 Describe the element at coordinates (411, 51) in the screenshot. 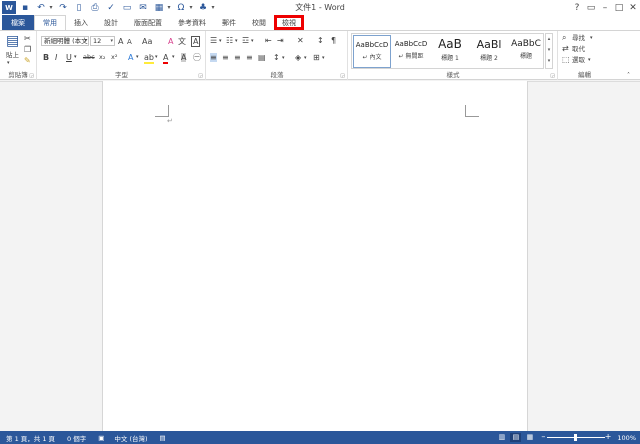

I see `style-no-spacing: AaBbCcD ↵ 無間距` at that location.